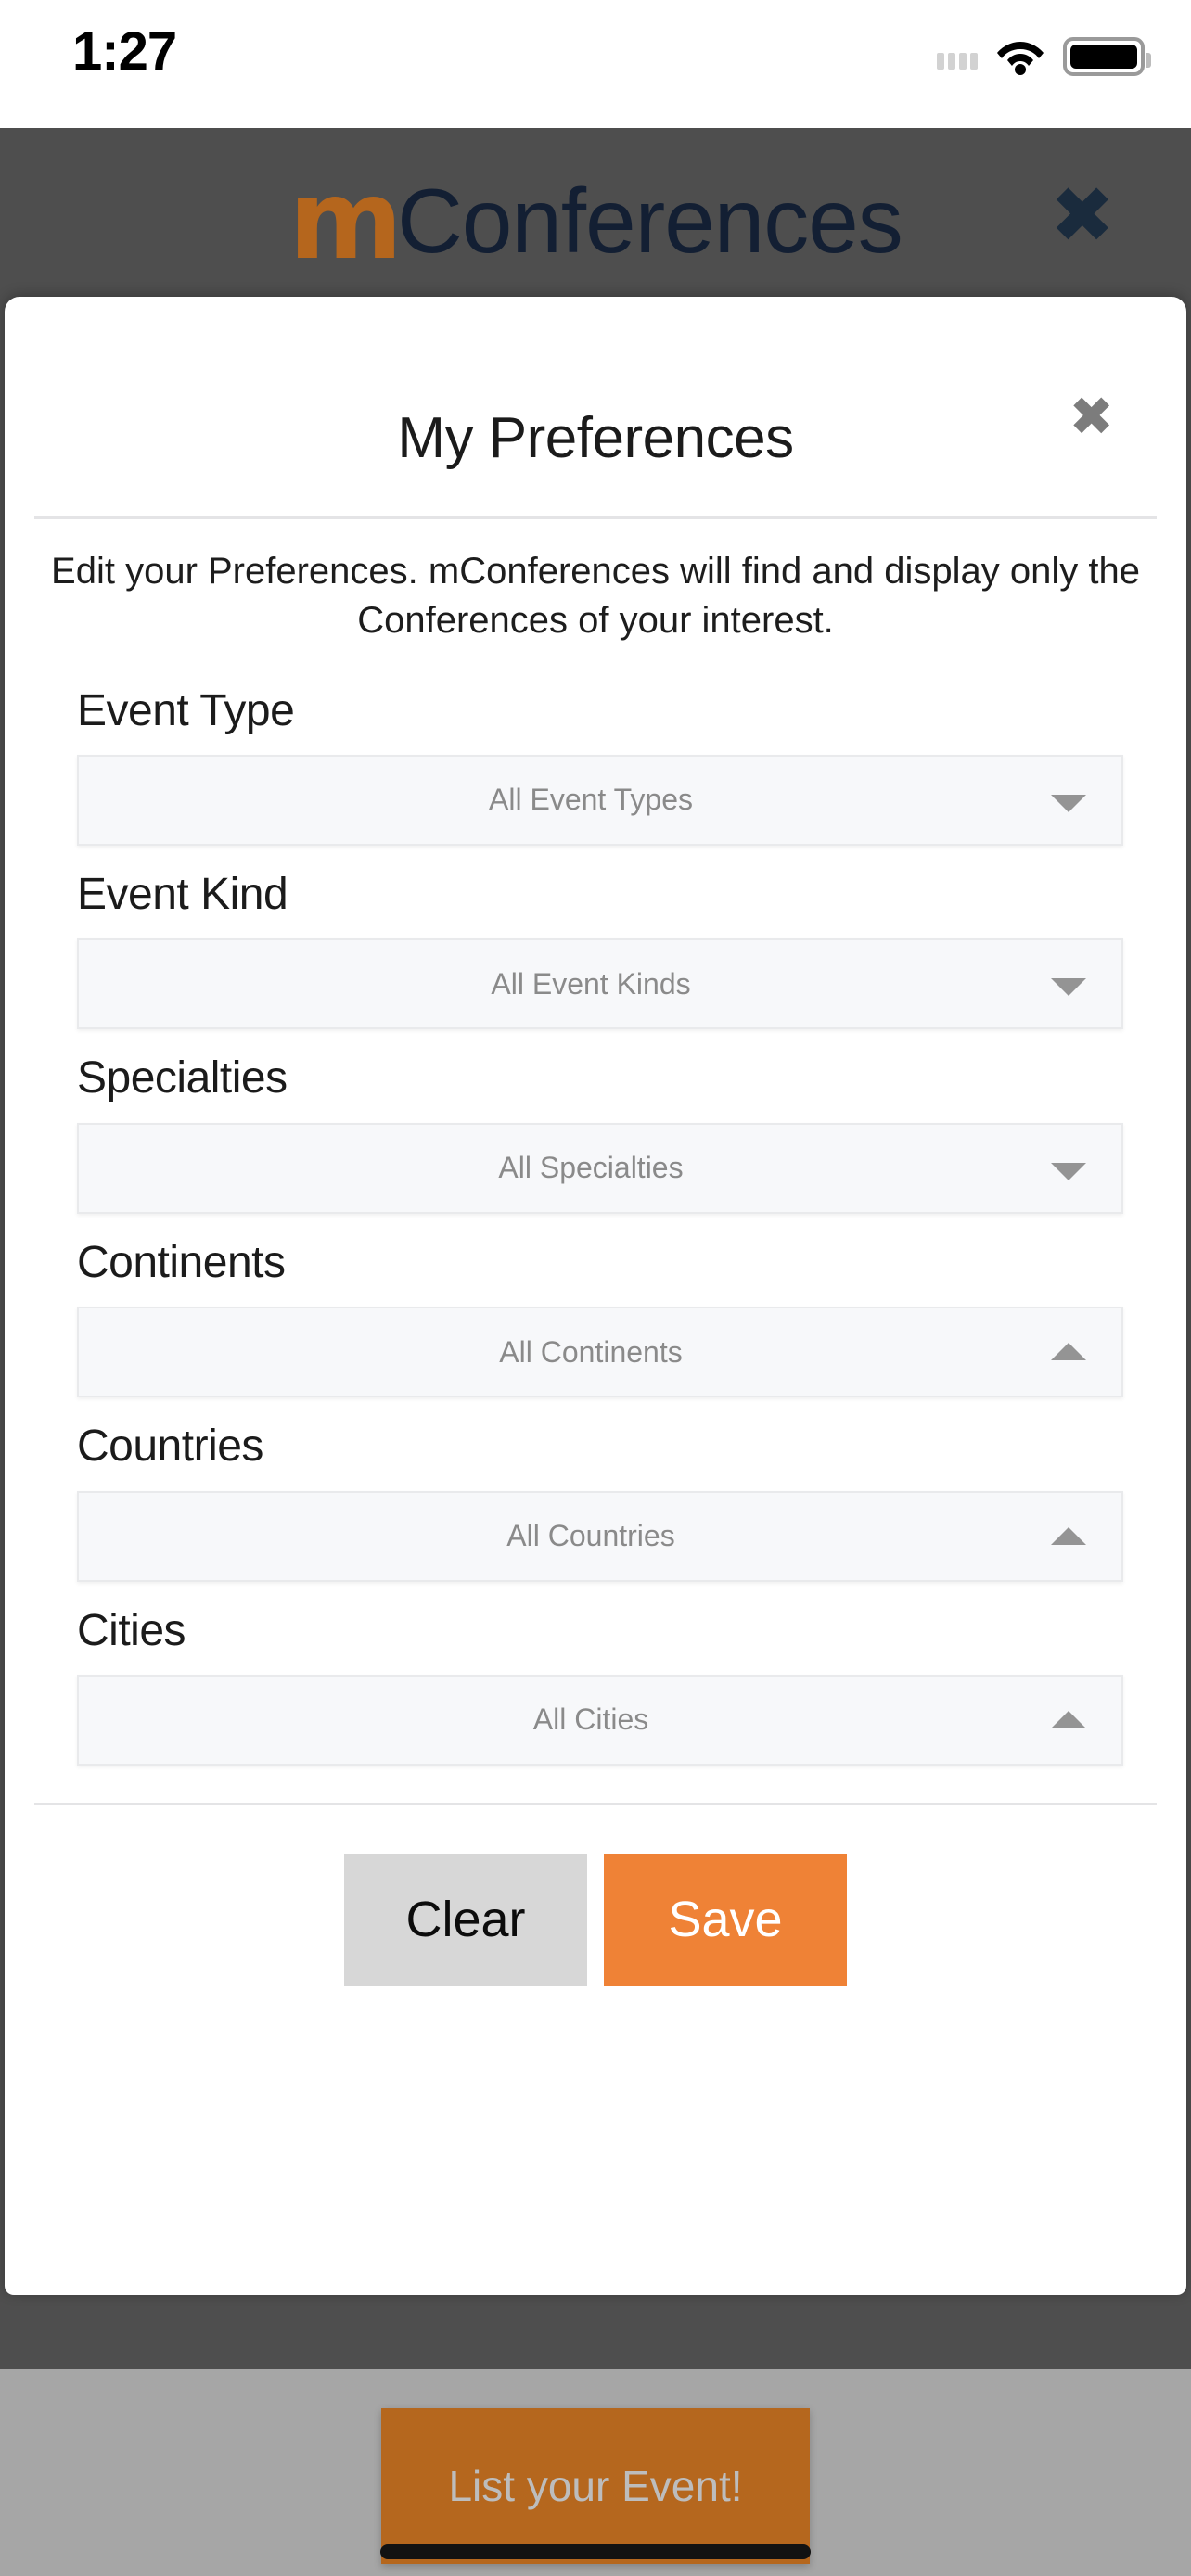 The height and width of the screenshot is (2576, 1191). I want to click on select-value-event-kind: All Event Kinds, so click(591, 984).